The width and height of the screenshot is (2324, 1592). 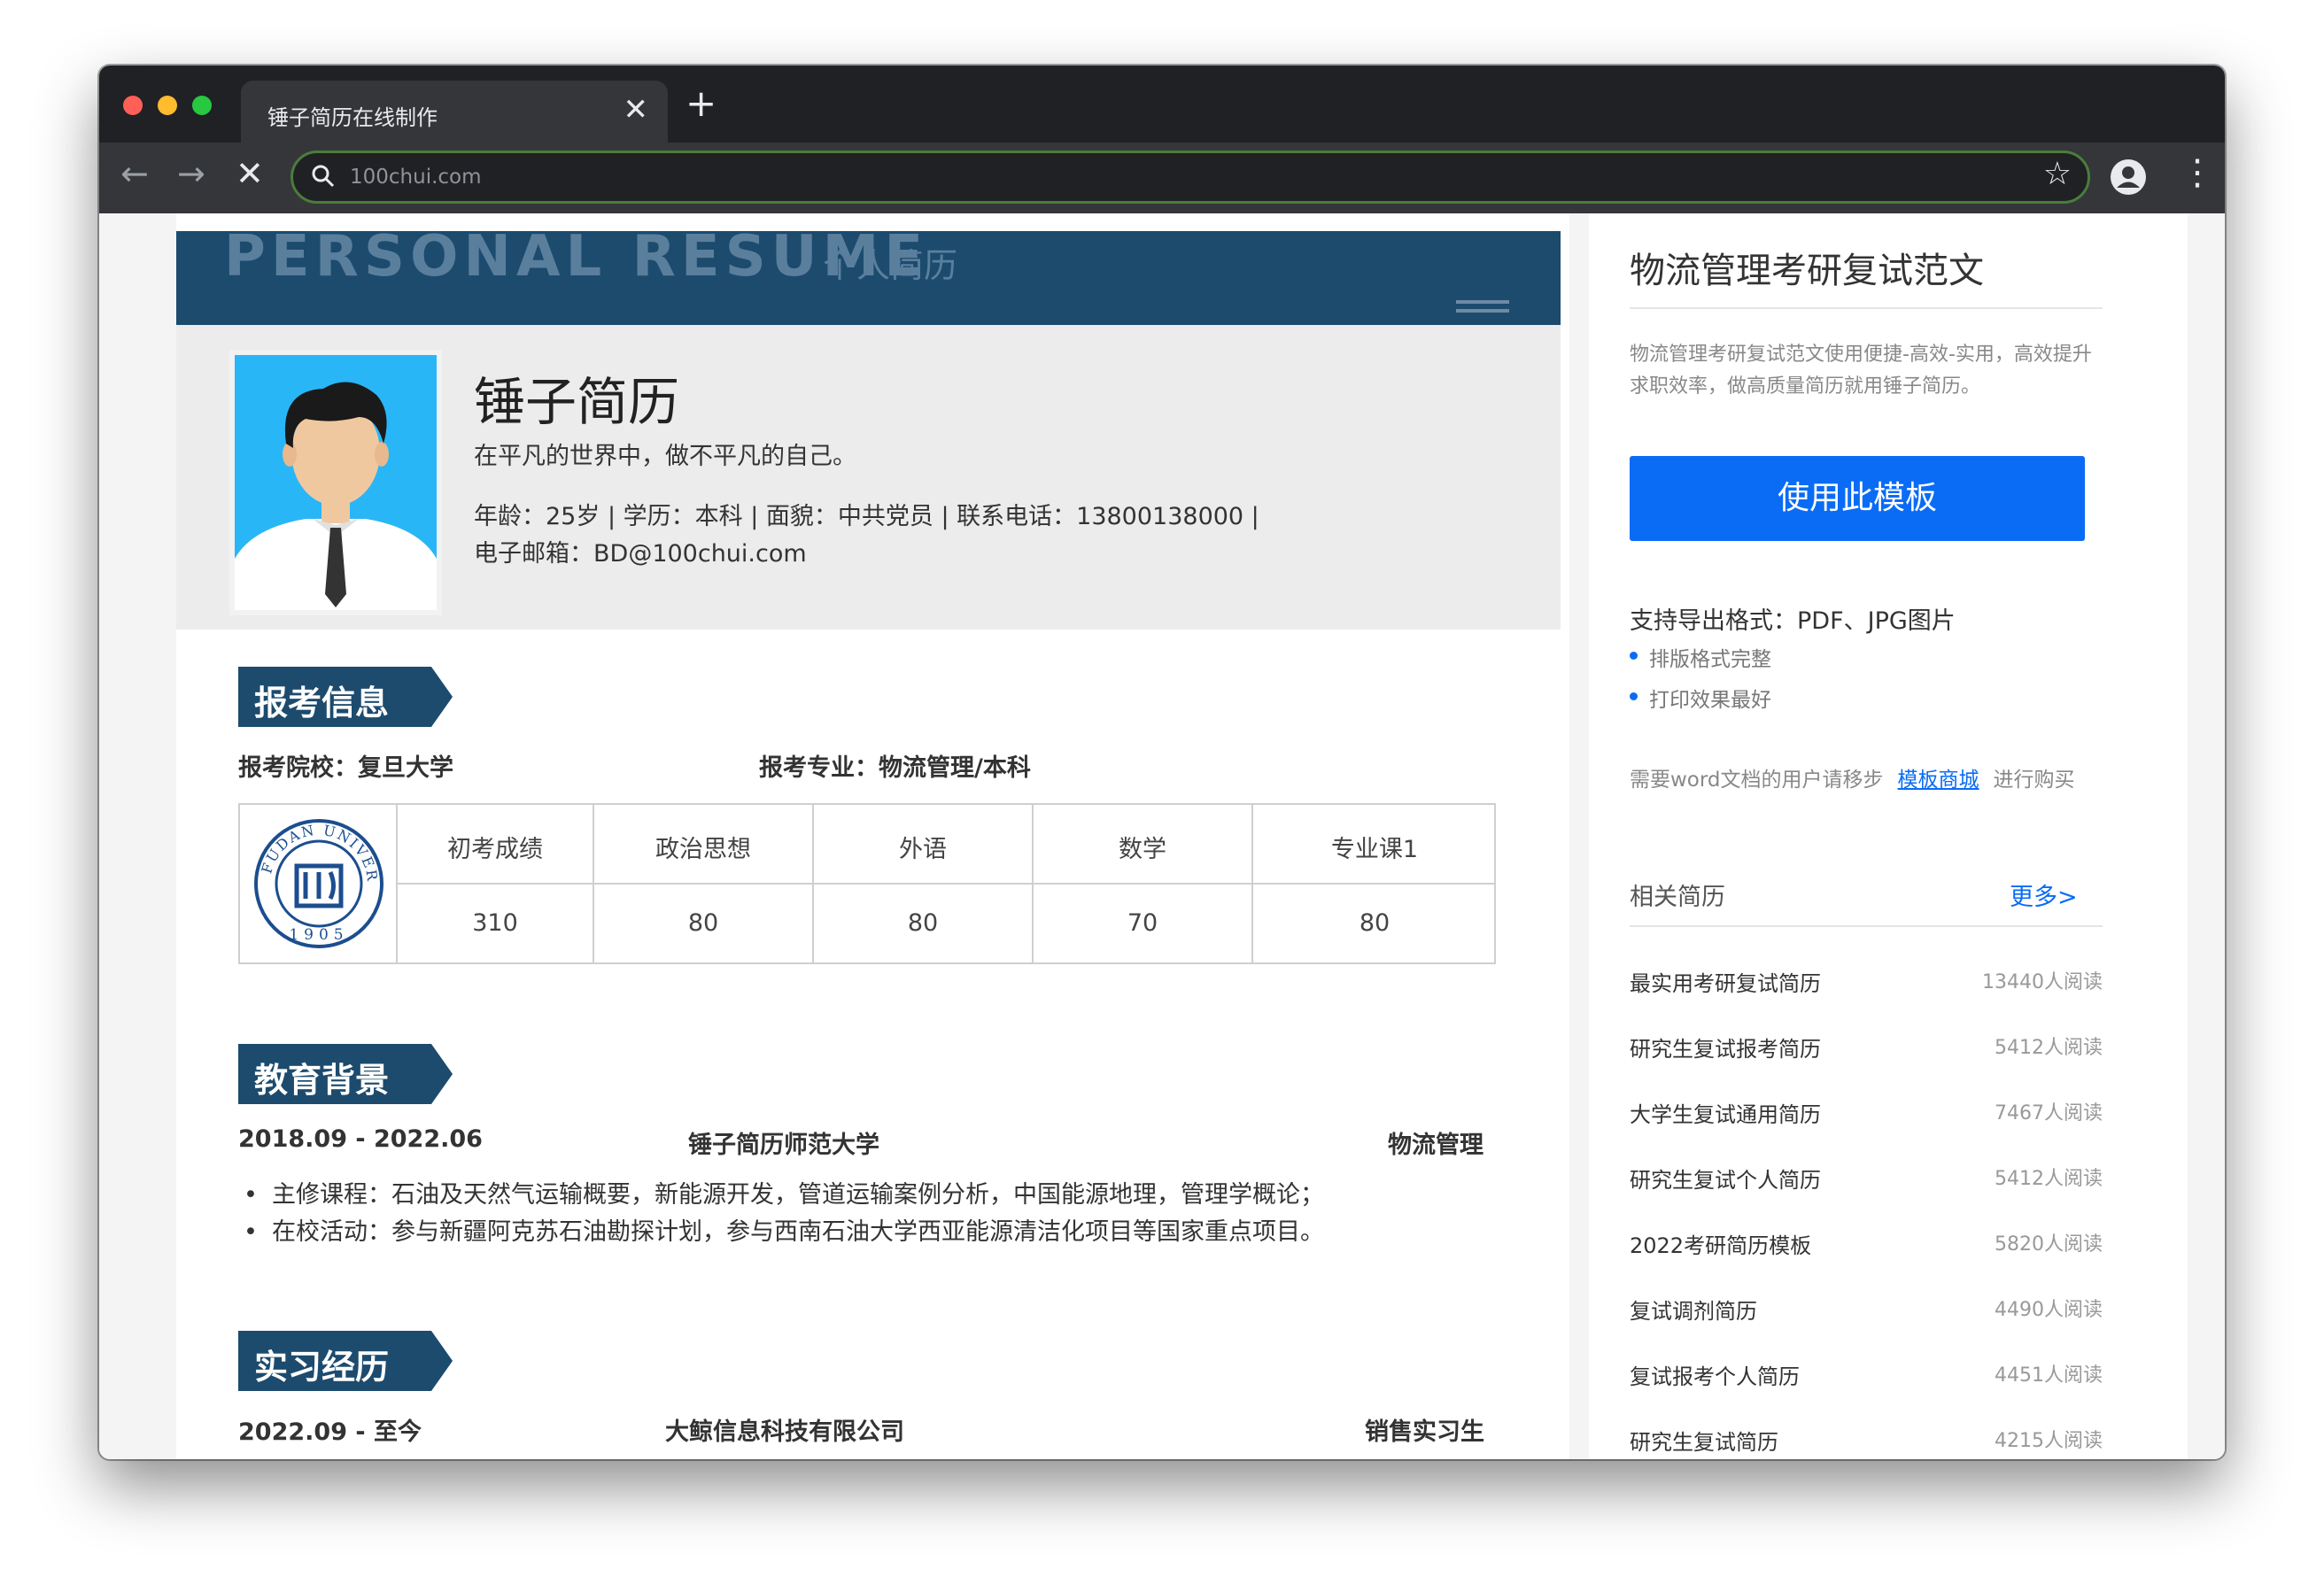 What do you see at coordinates (1190, 177) in the screenshot?
I see `address-bar: 100chui.com ☆` at bounding box center [1190, 177].